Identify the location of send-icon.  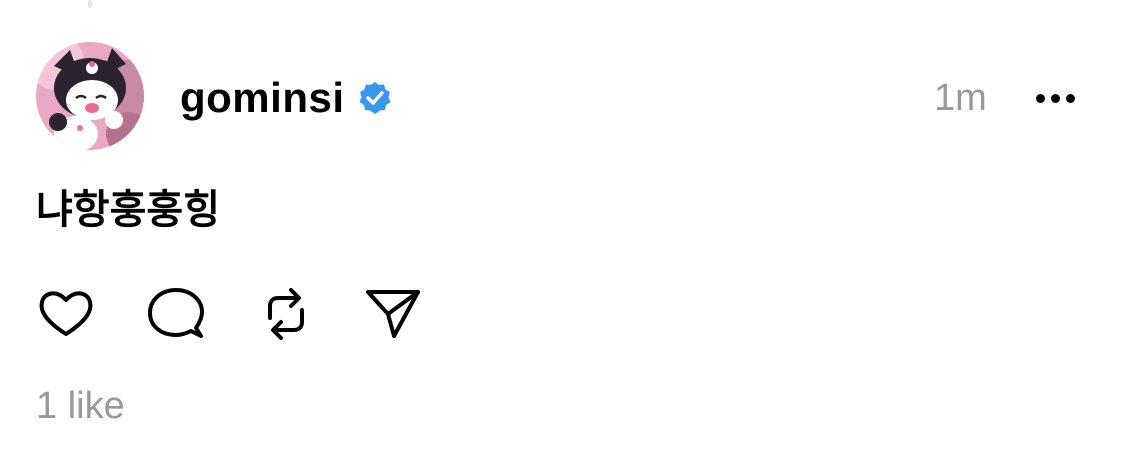
(393, 314).